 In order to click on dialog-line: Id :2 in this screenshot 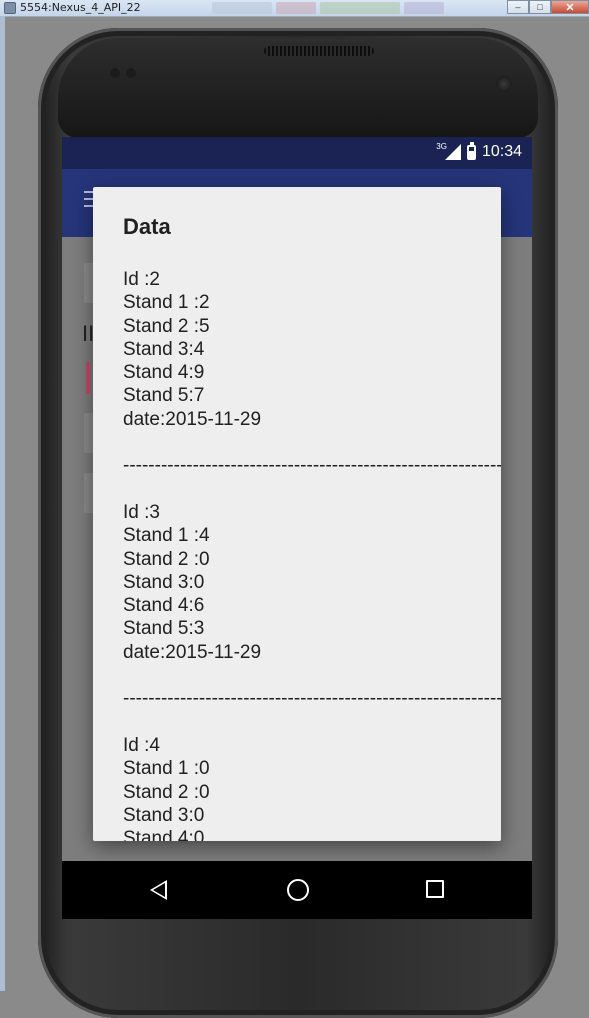, I will do `click(141, 279)`.